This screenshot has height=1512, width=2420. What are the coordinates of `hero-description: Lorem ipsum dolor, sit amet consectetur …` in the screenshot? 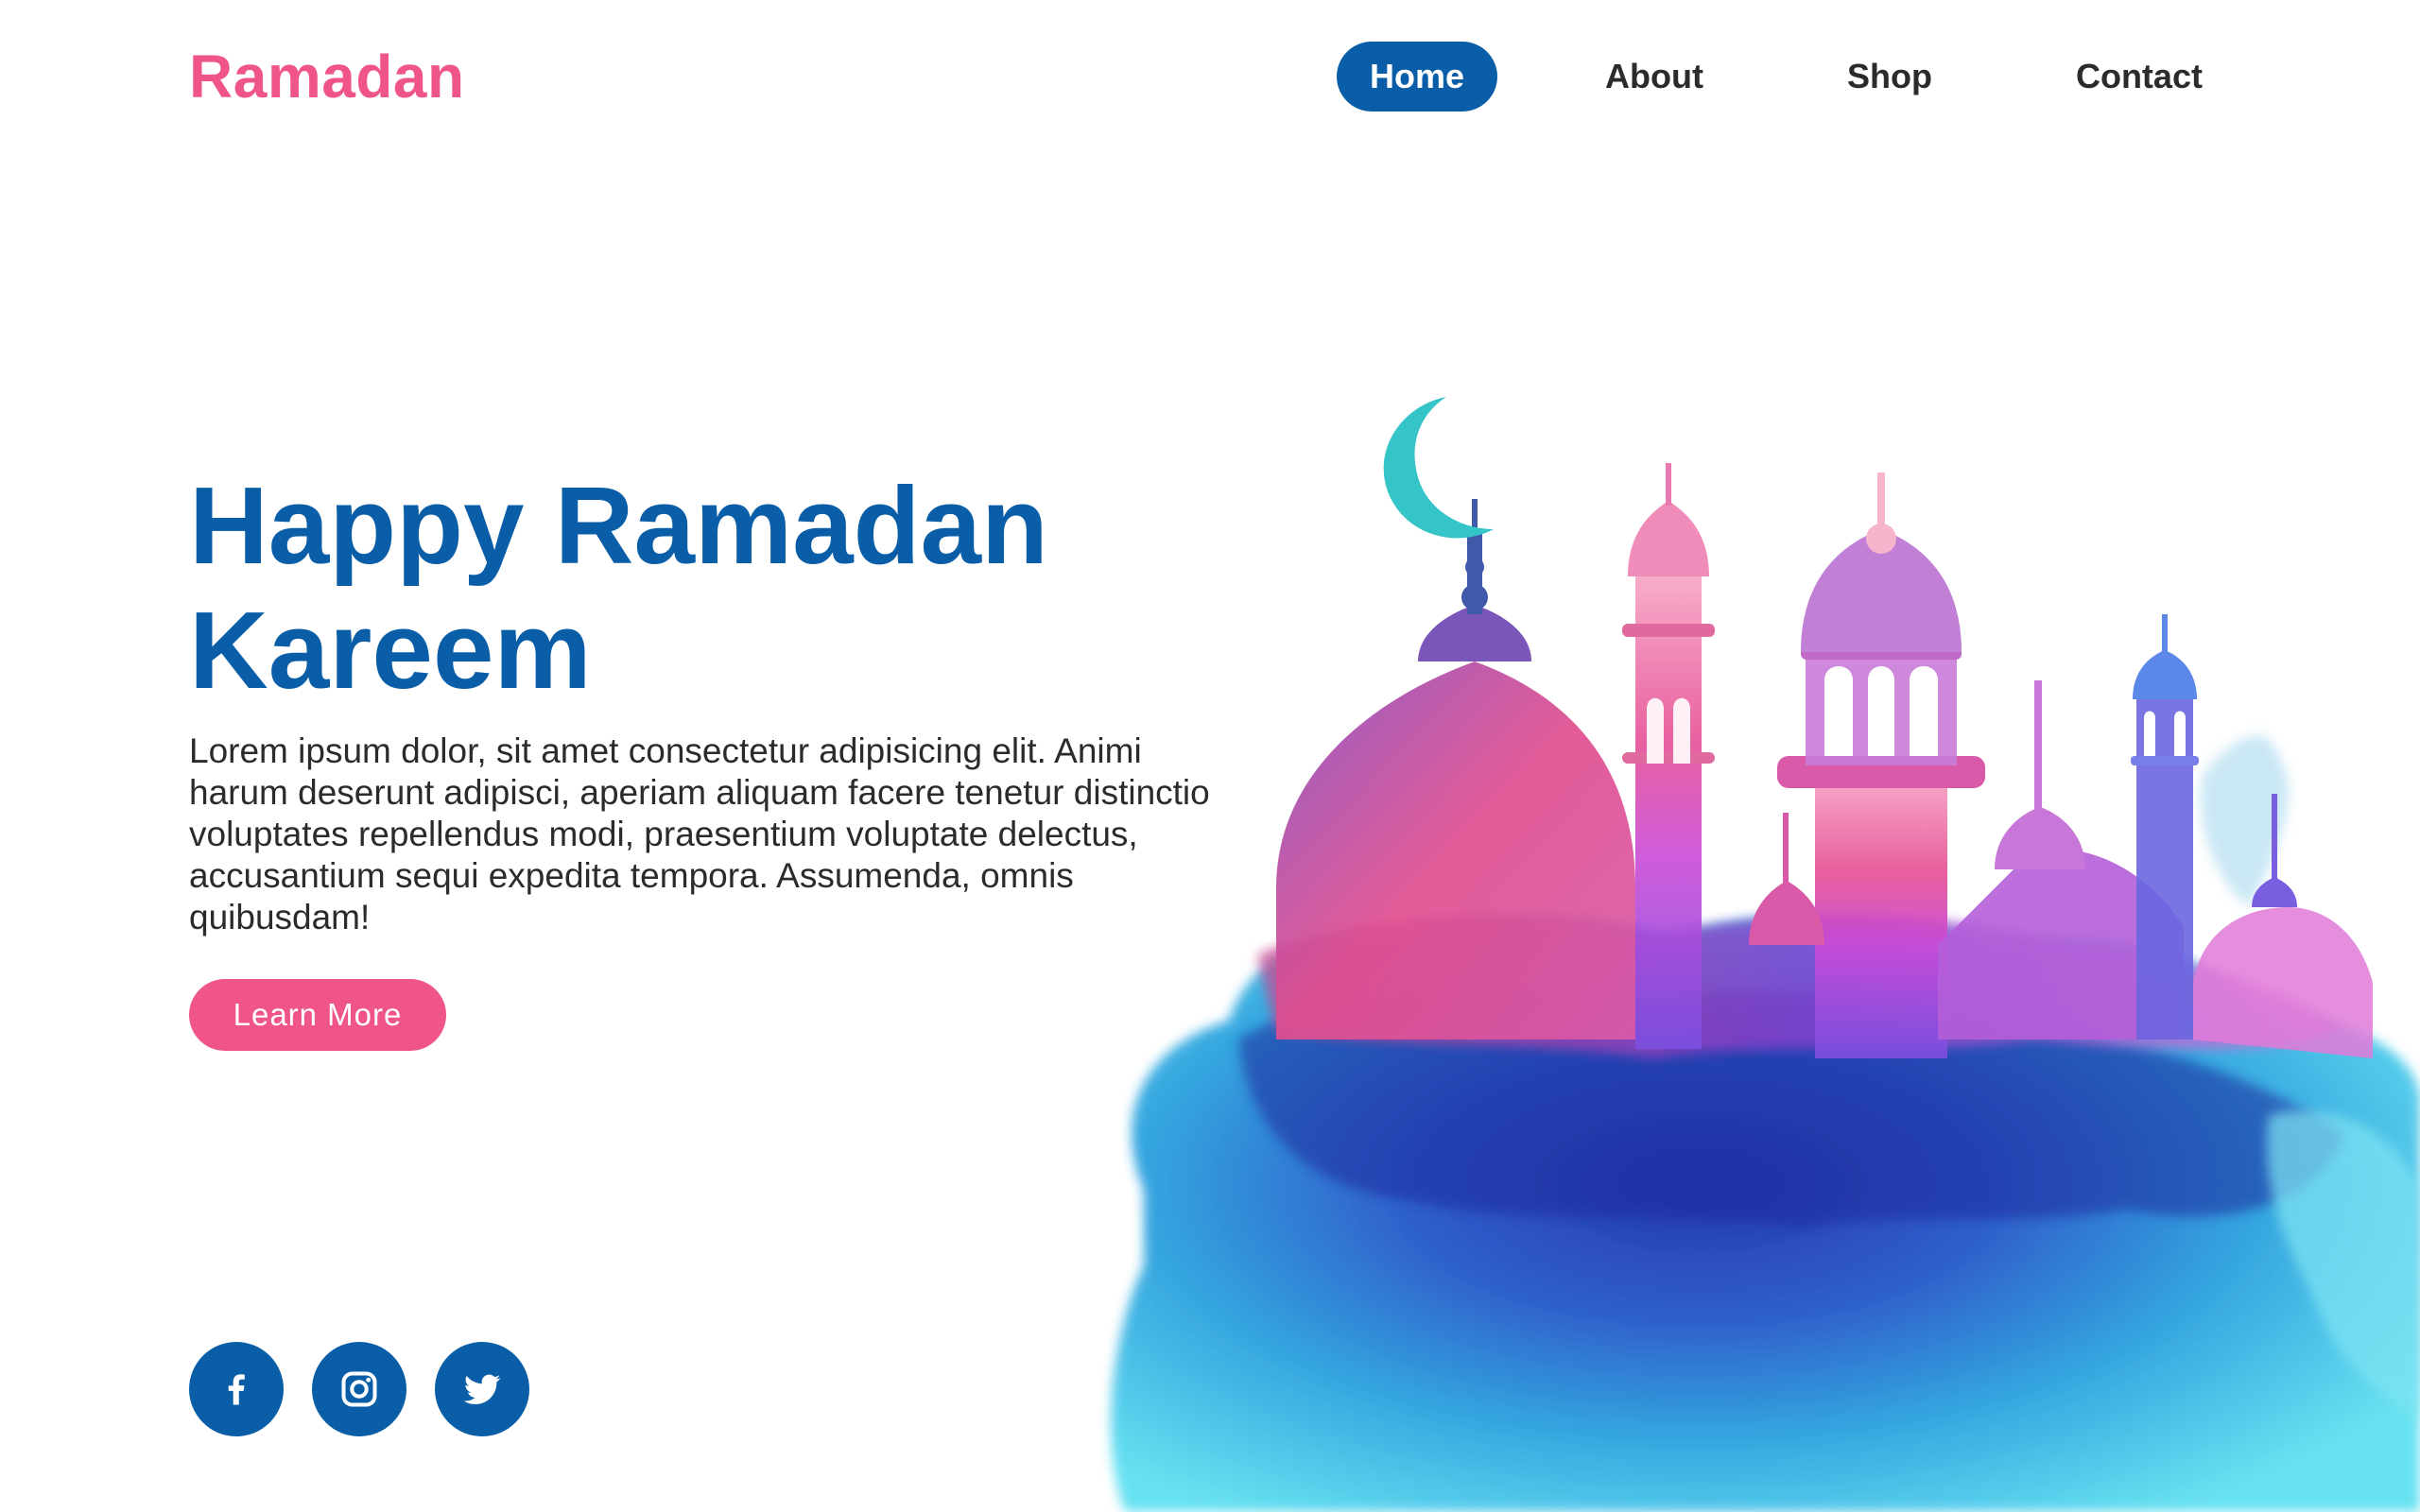 It's located at (699, 833).